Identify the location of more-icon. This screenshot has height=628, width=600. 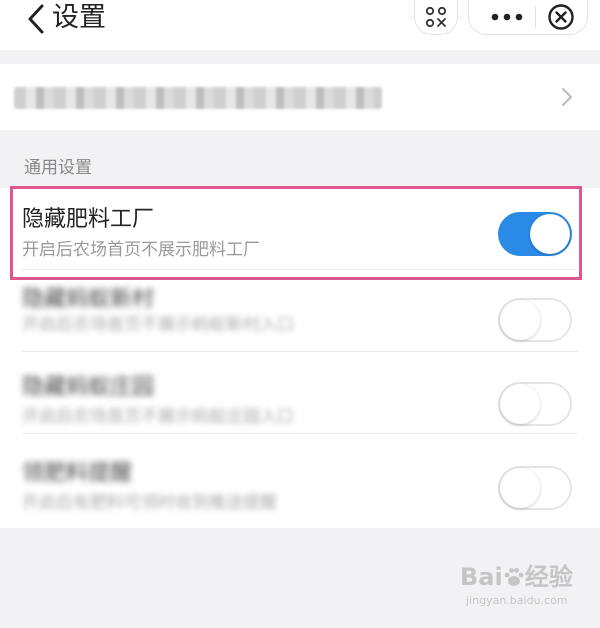
(507, 17).